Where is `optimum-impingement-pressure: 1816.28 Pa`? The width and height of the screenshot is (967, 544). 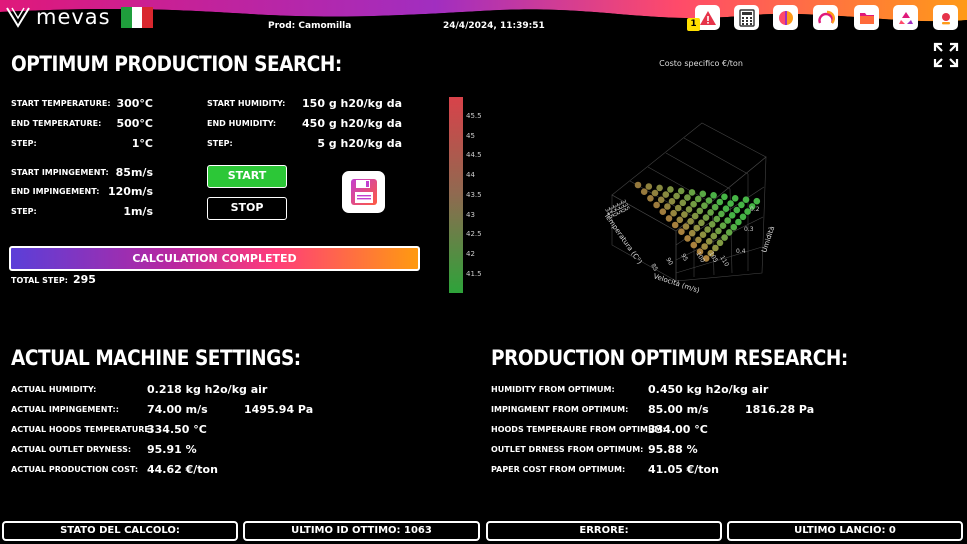
optimum-impingement-pressure: 1816.28 Pa is located at coordinates (780, 409).